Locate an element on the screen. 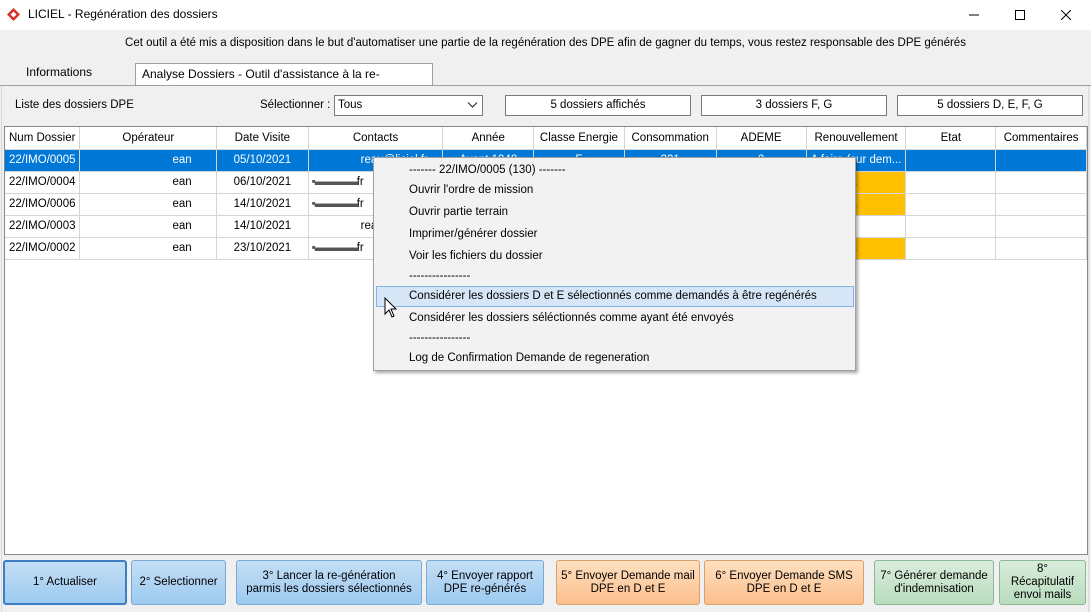 Image resolution: width=1091 pixels, height=612 pixels. cell-num: 22/IMO/0004 is located at coordinates (43, 182).